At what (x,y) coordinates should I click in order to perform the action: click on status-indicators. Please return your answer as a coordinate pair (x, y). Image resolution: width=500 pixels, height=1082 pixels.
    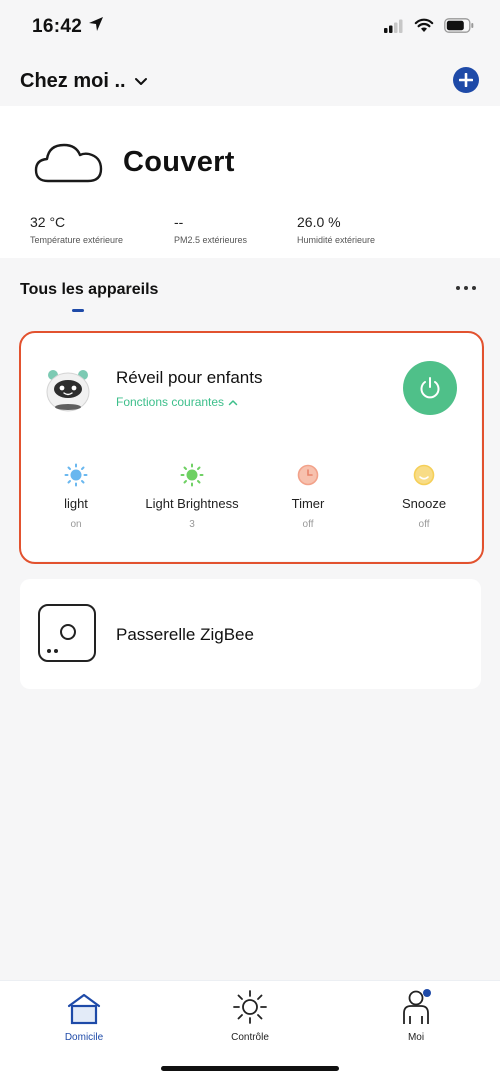
    Looking at the image, I should click on (429, 25).